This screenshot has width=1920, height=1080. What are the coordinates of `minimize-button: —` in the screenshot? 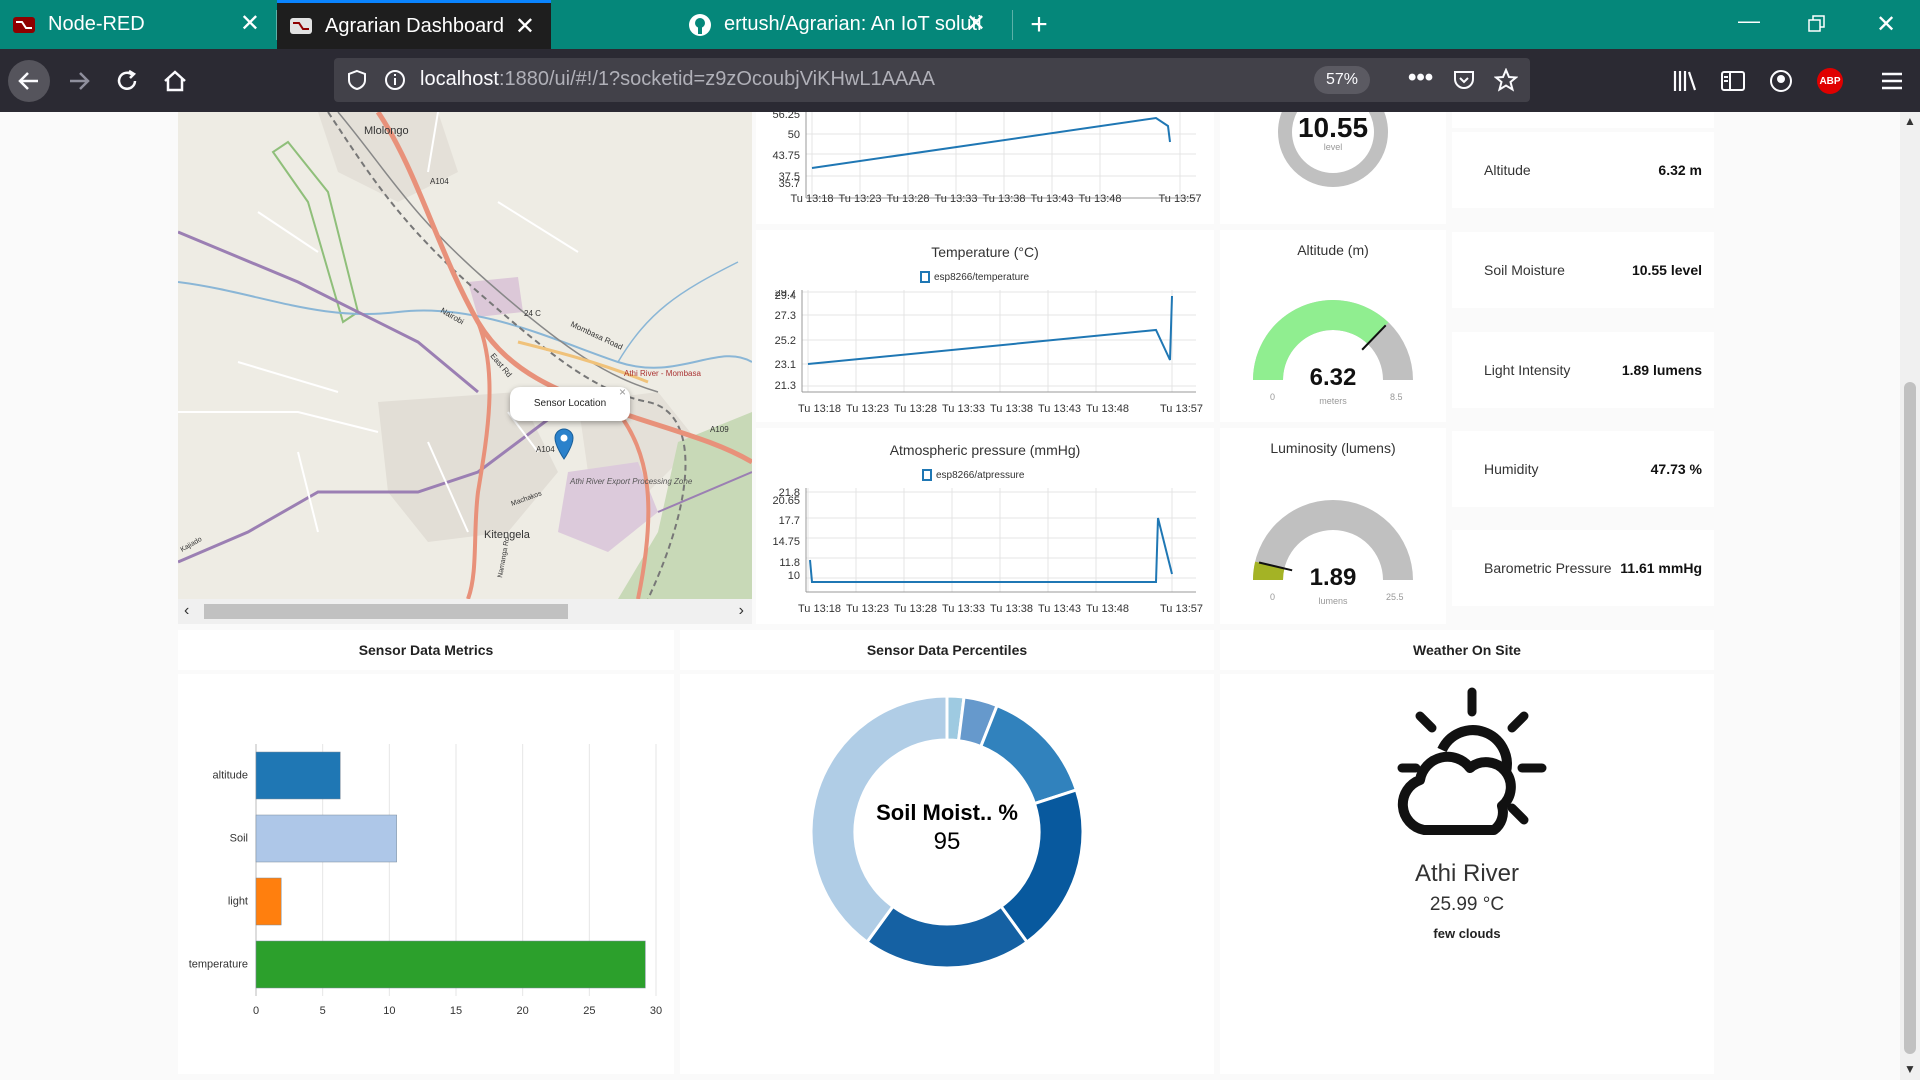 It's located at (1749, 25).